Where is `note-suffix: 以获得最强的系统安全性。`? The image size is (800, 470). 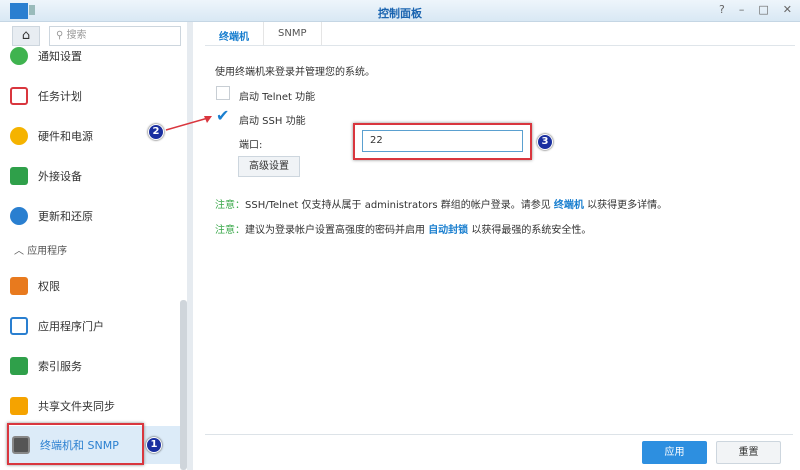
note-suffix: 以获得最强的系统安全性。 is located at coordinates (530, 230).